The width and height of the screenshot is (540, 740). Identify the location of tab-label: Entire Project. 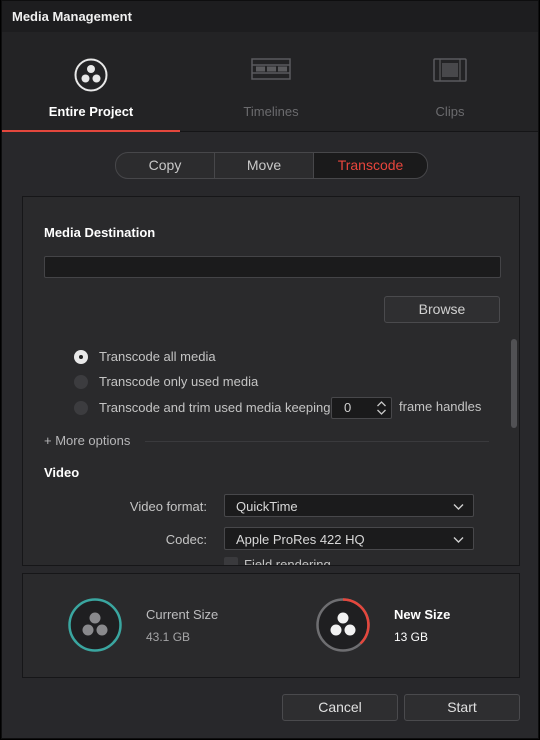
(91, 111).